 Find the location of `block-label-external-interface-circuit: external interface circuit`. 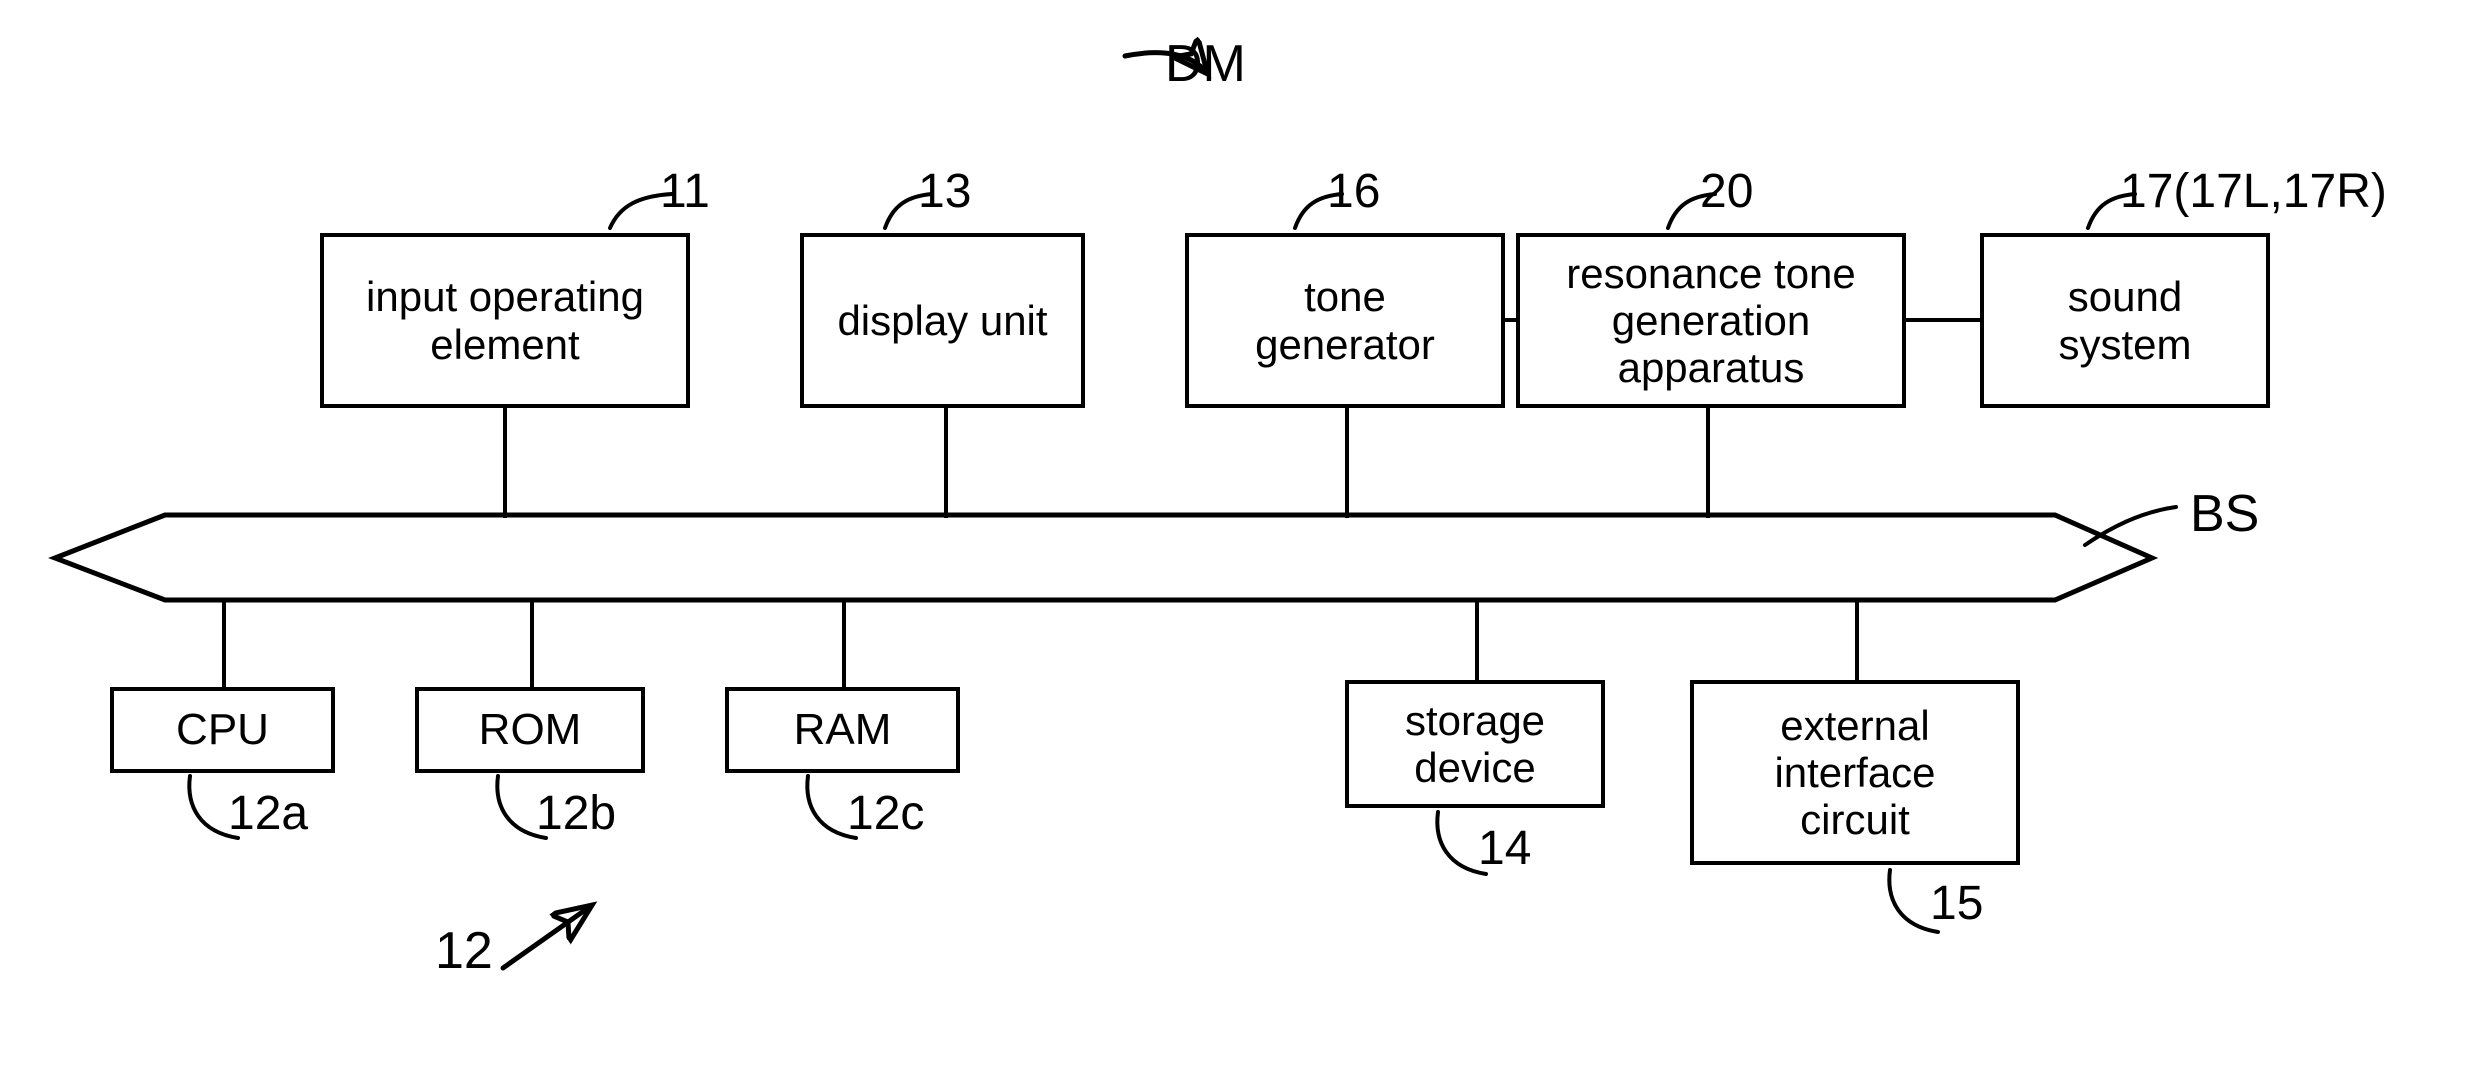

block-label-external-interface-circuit: external interface circuit is located at coordinates (1855, 772).